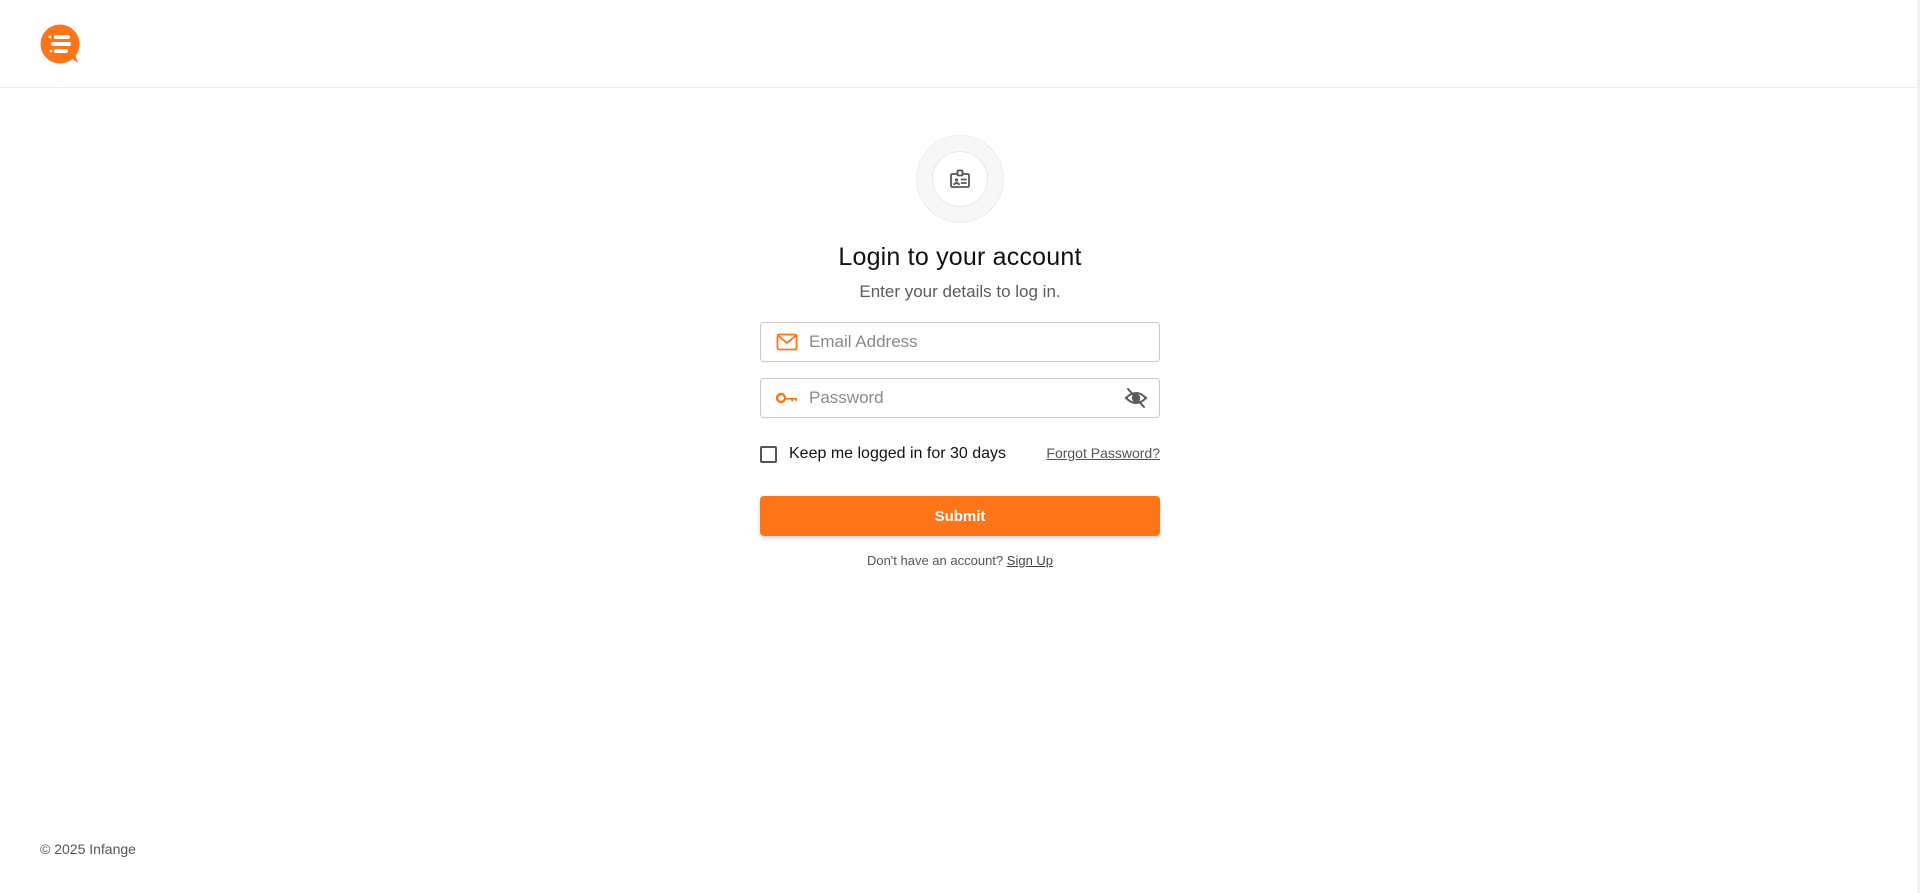 The image size is (1920, 893). What do you see at coordinates (1136, 398) in the screenshot?
I see `eye-off-icon` at bounding box center [1136, 398].